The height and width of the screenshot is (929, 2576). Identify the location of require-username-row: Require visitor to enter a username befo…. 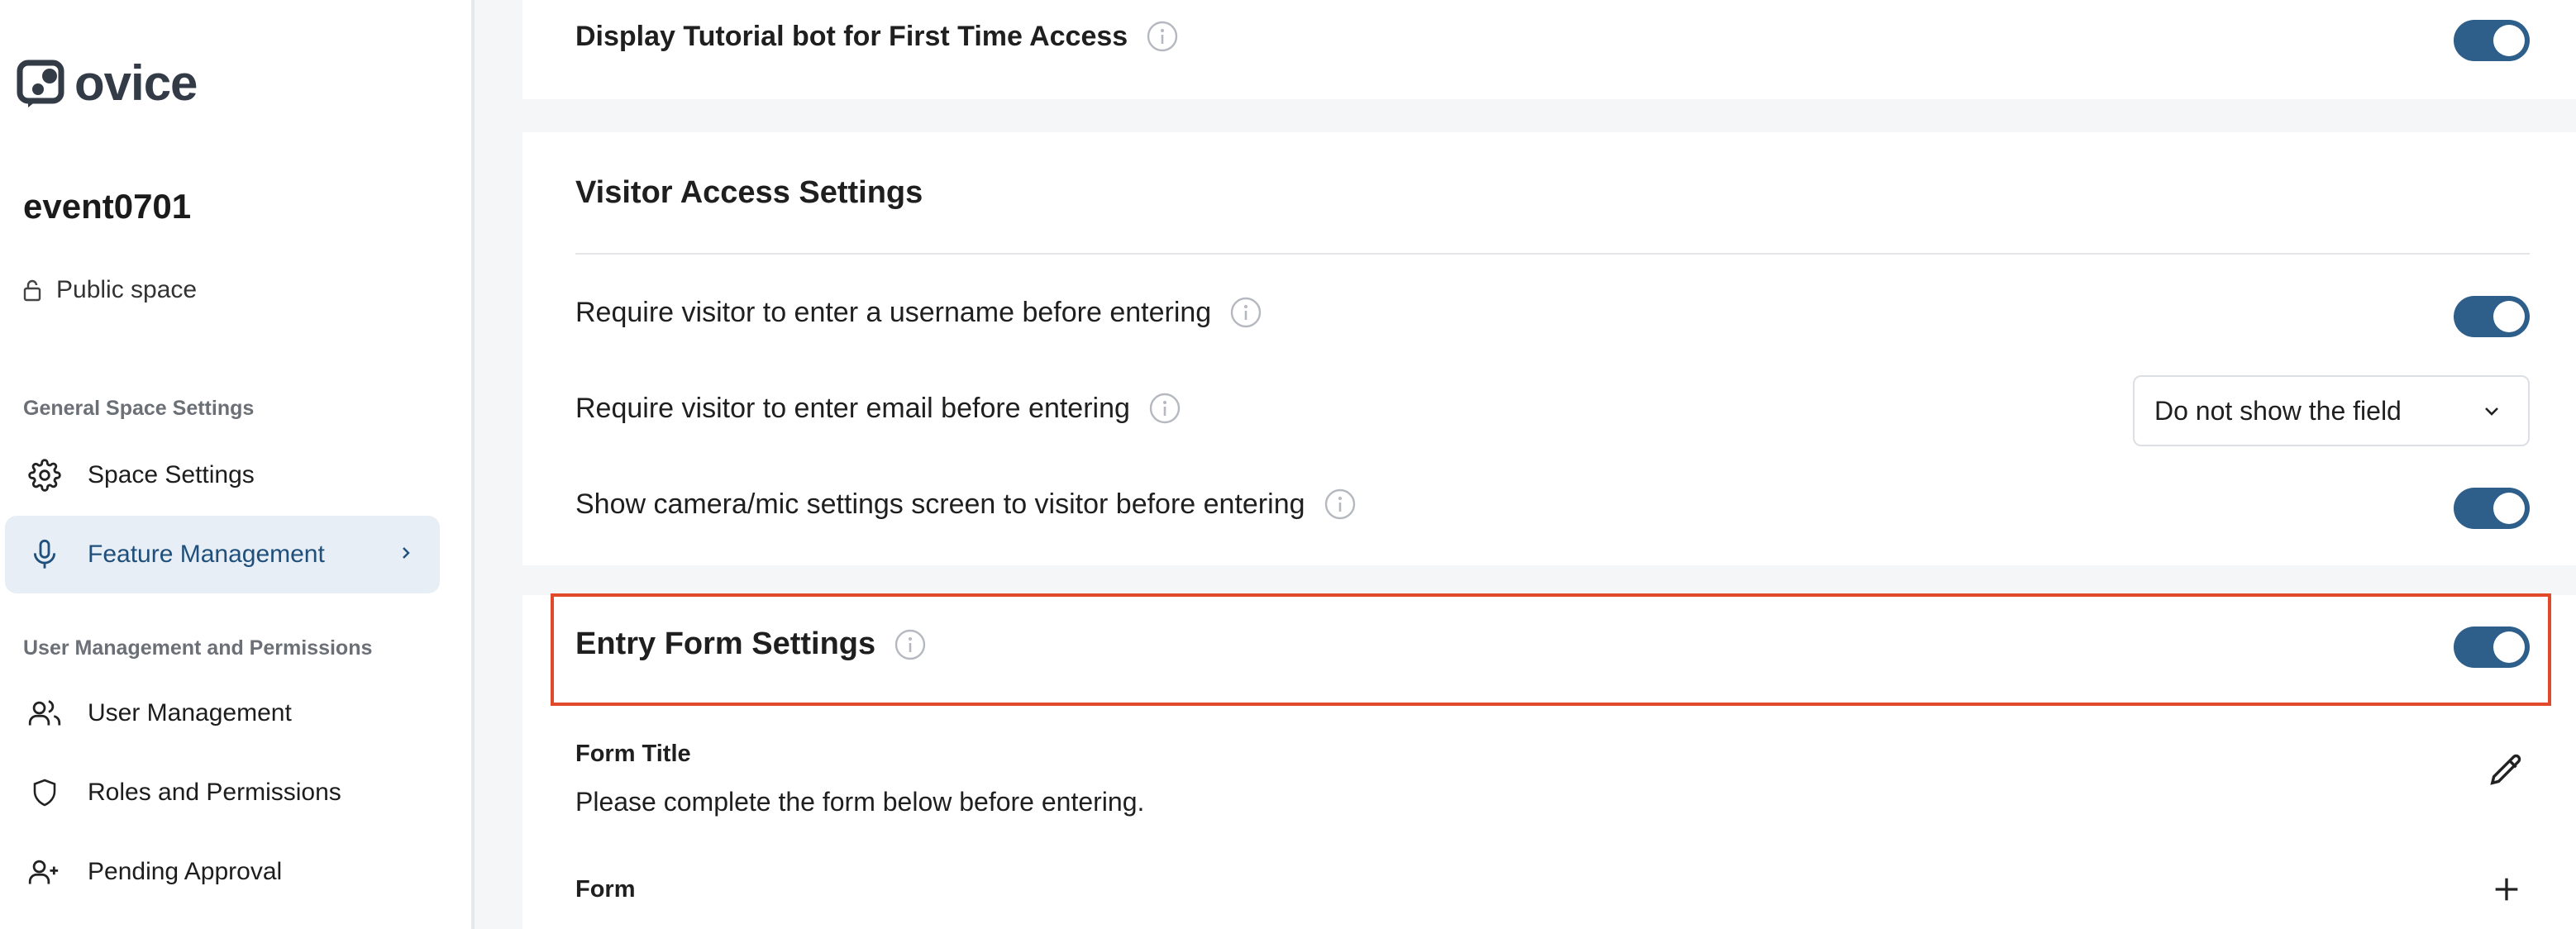
(918, 313).